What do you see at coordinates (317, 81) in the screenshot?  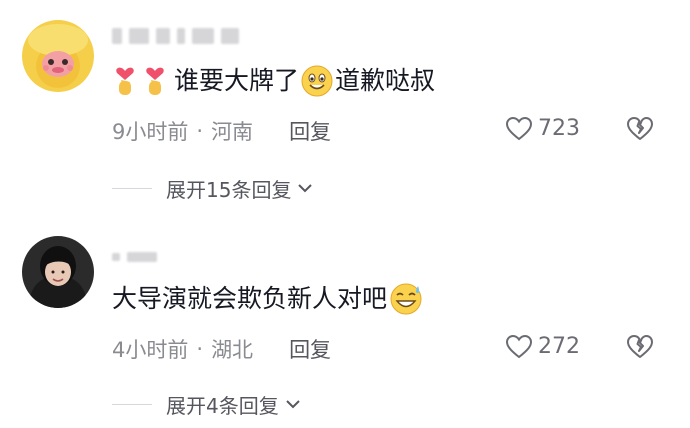 I see `grinning-face-icon` at bounding box center [317, 81].